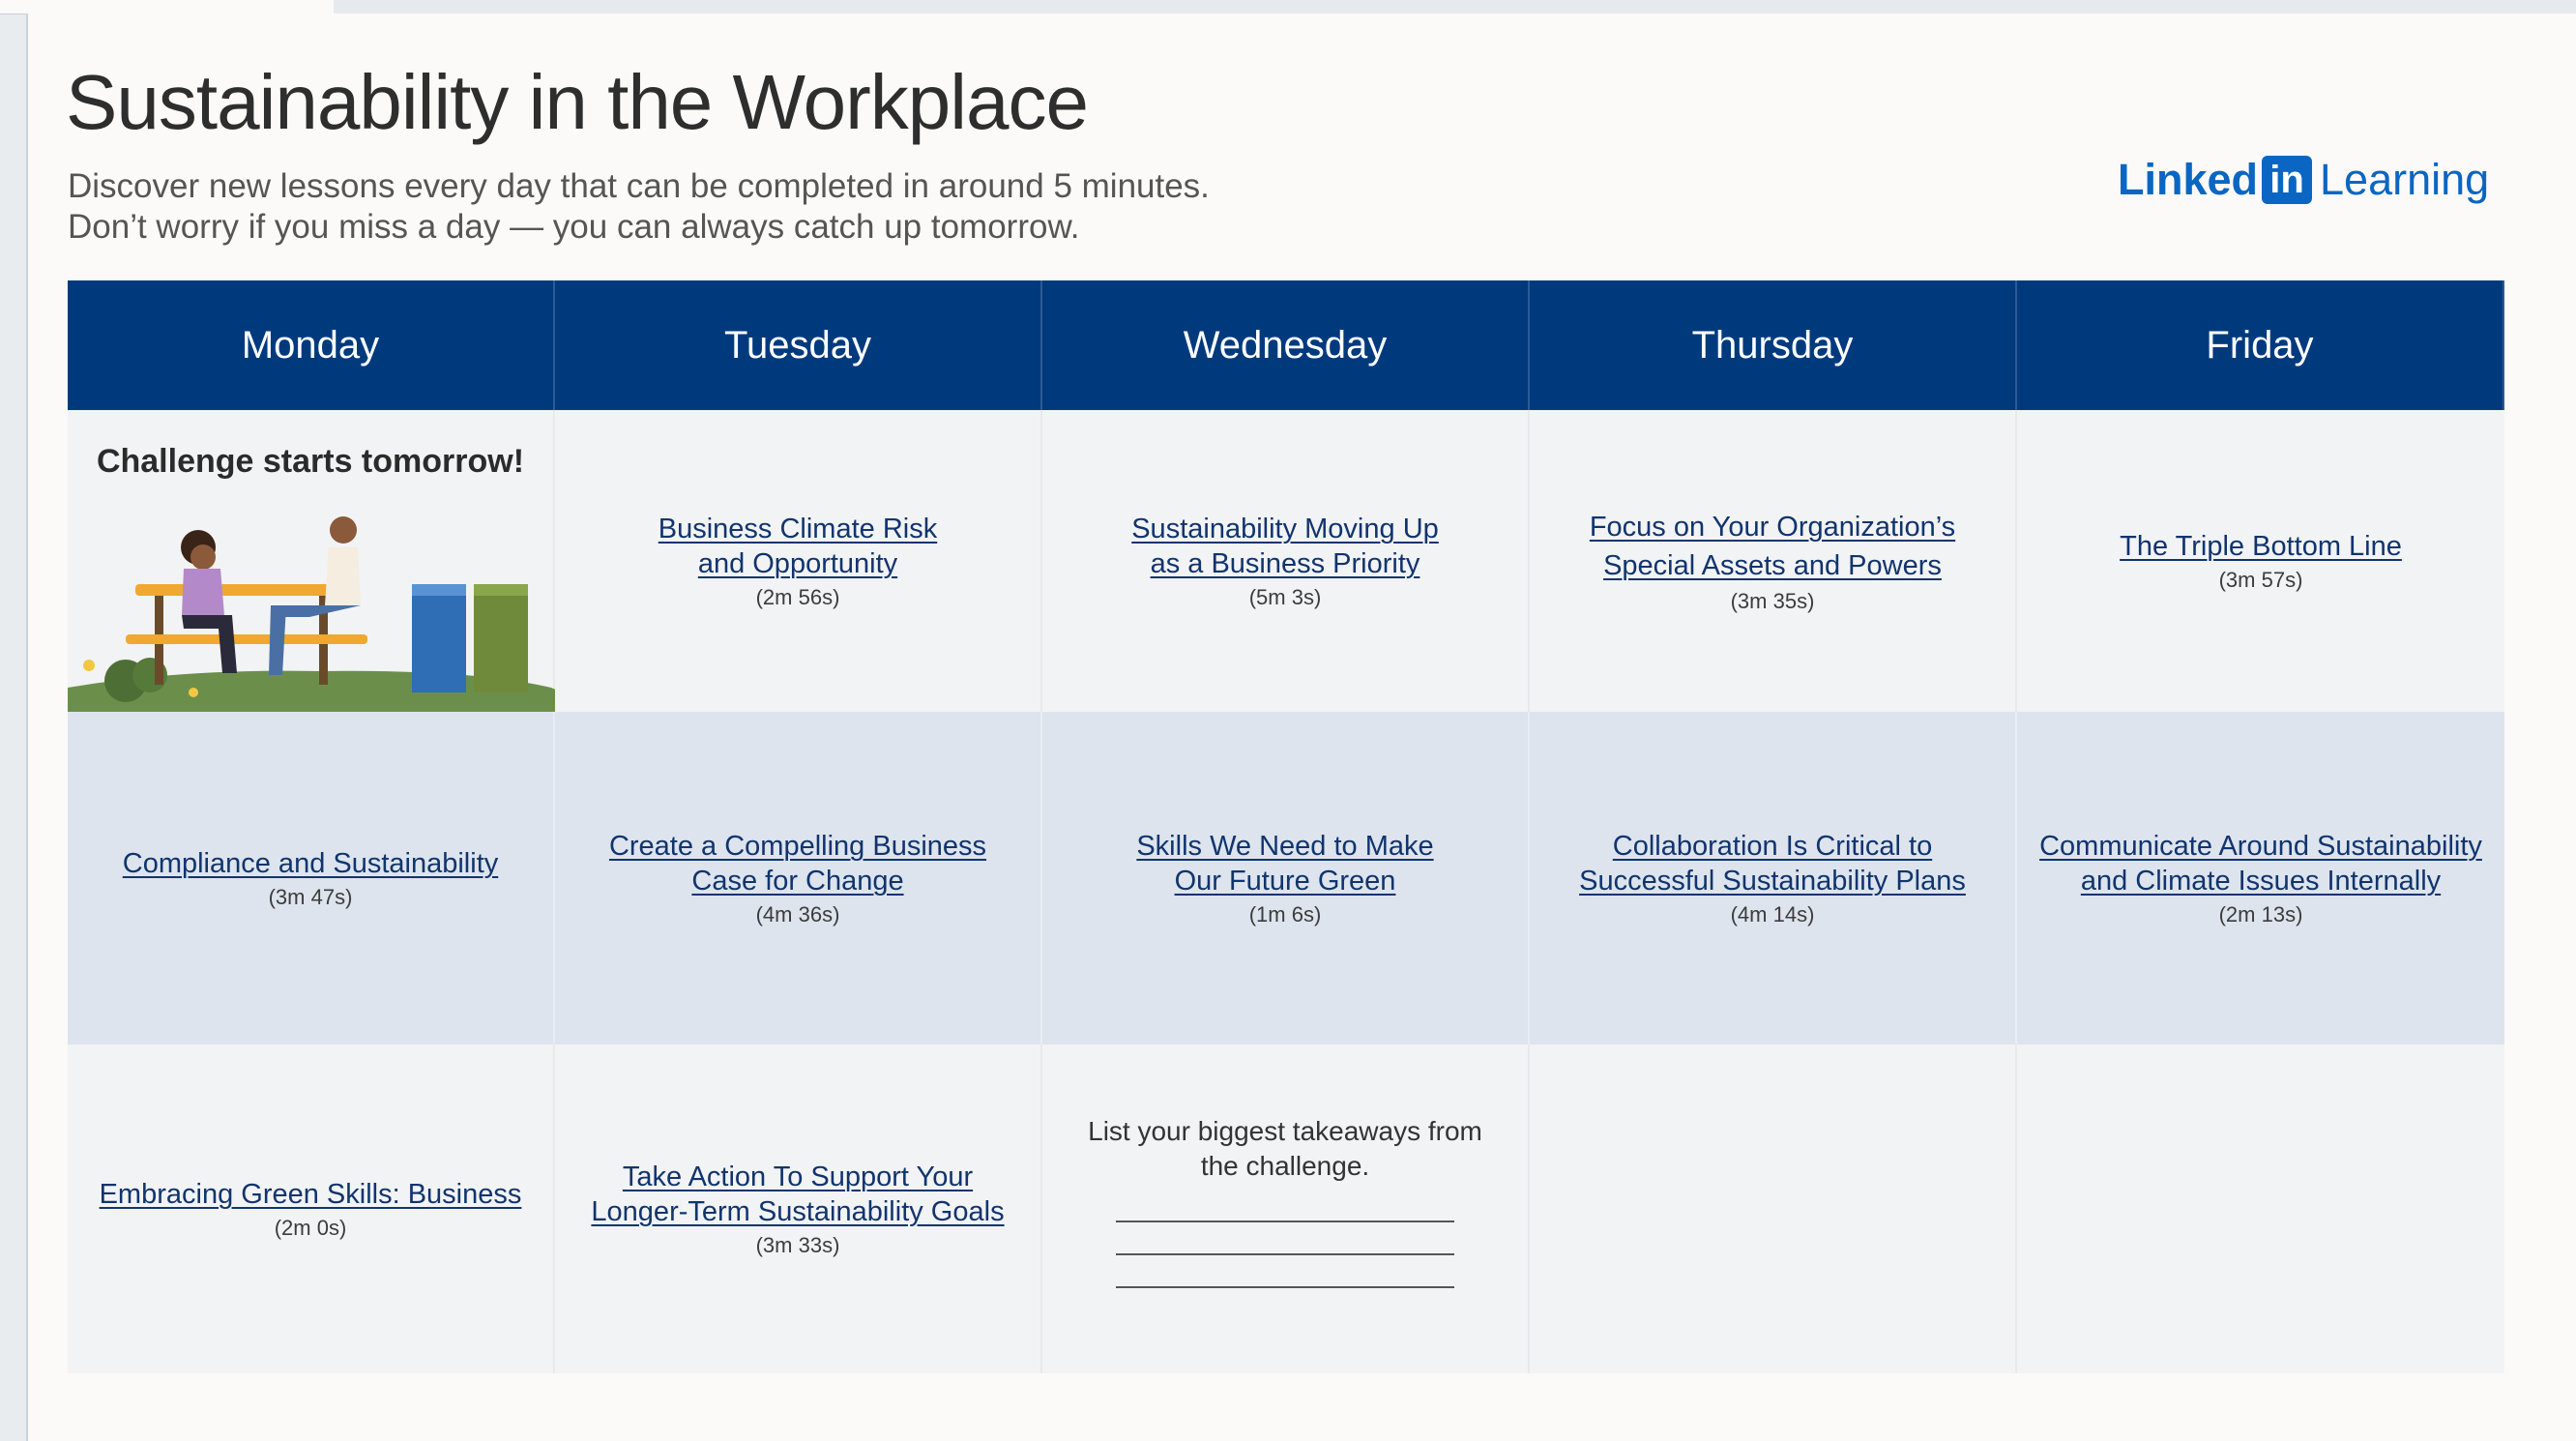 The width and height of the screenshot is (2576, 1441). I want to click on header-tuesday: Tuesday, so click(798, 345).